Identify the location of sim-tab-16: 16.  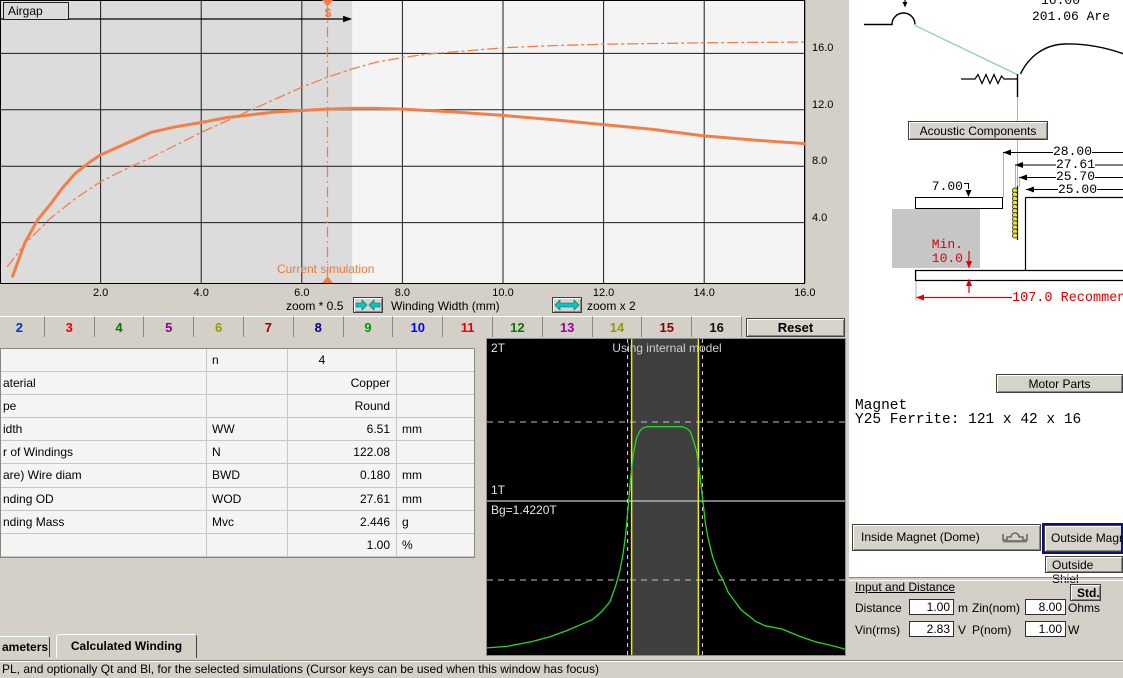
(717, 326).